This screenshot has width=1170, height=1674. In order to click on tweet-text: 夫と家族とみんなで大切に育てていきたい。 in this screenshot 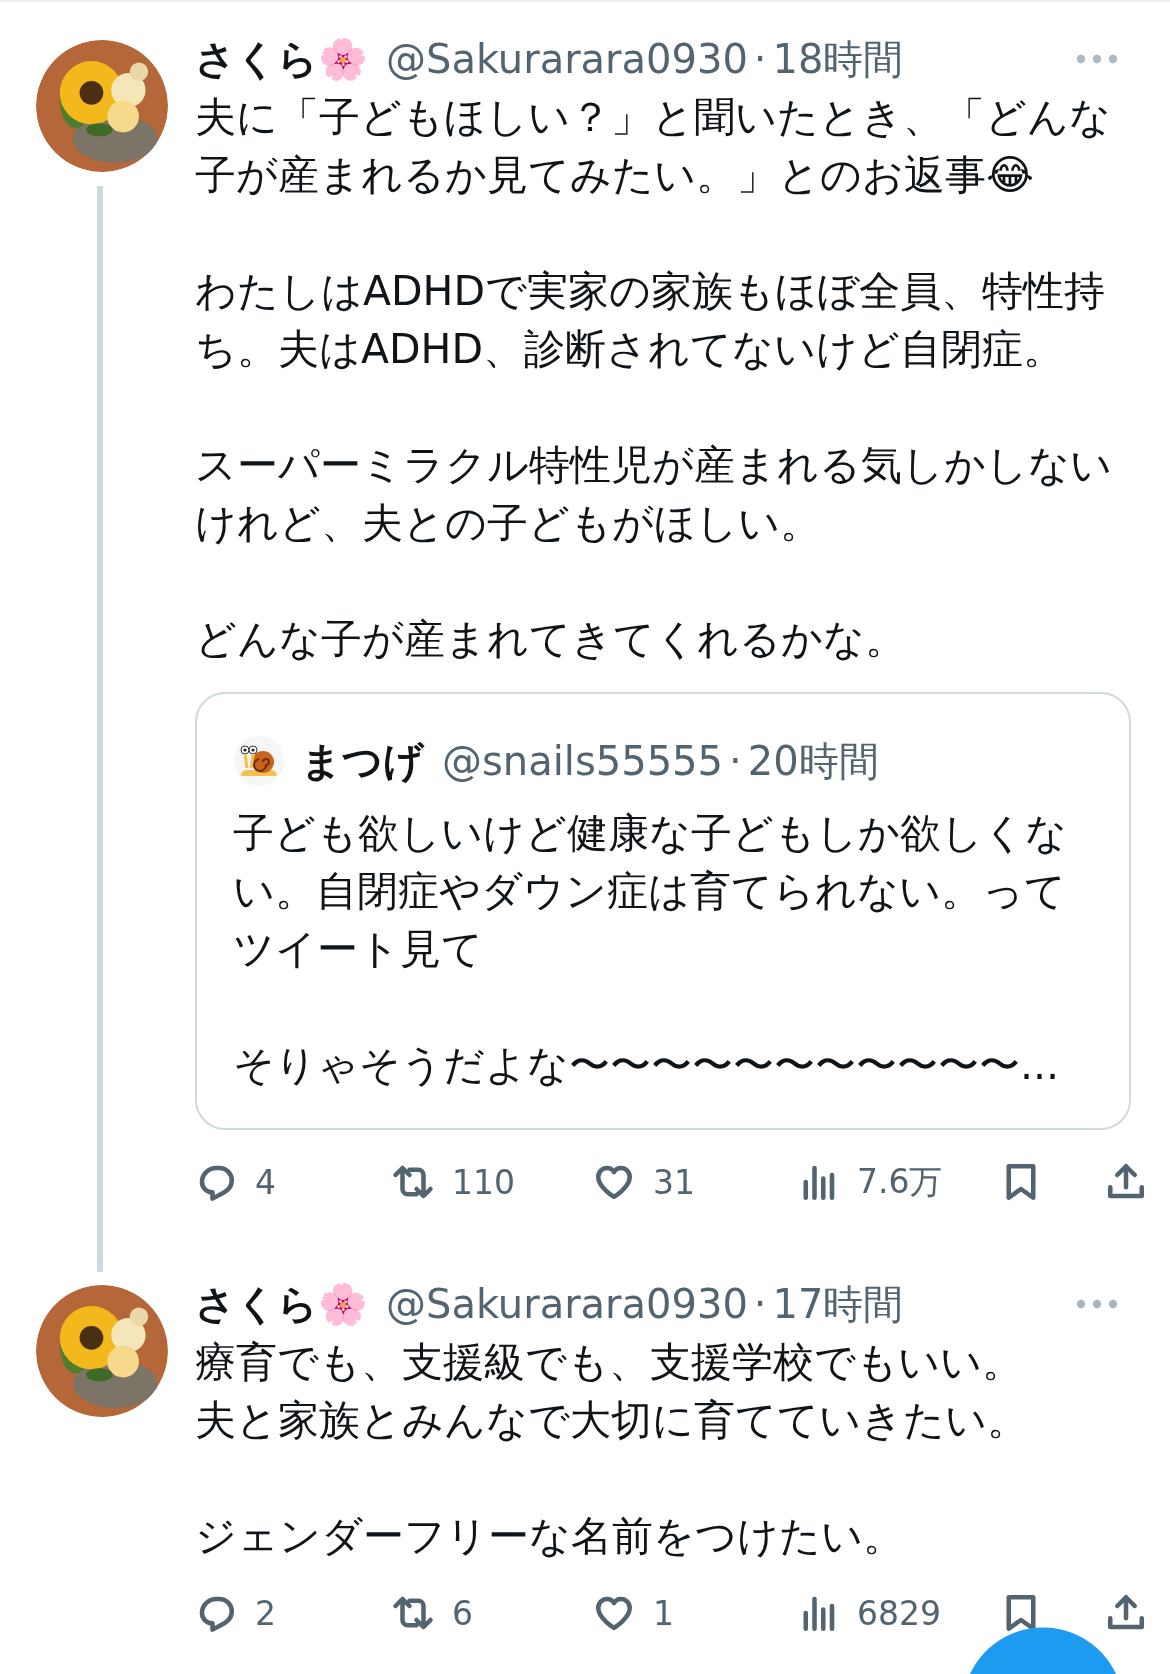, I will do `click(612, 1420)`.